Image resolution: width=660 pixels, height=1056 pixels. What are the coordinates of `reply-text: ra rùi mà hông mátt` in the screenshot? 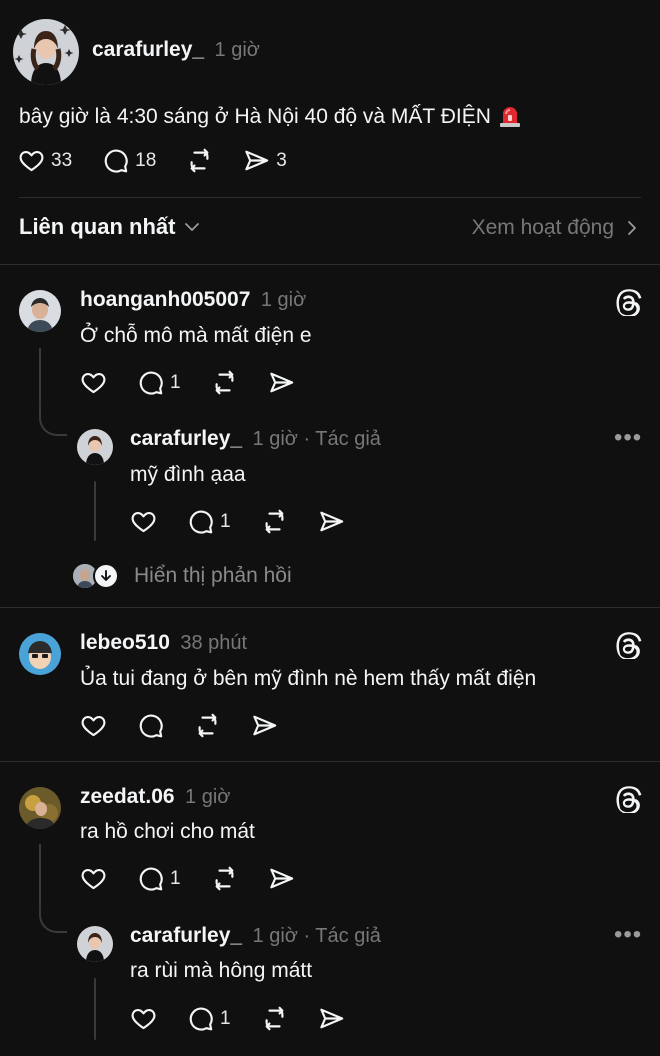 It's located at (221, 970).